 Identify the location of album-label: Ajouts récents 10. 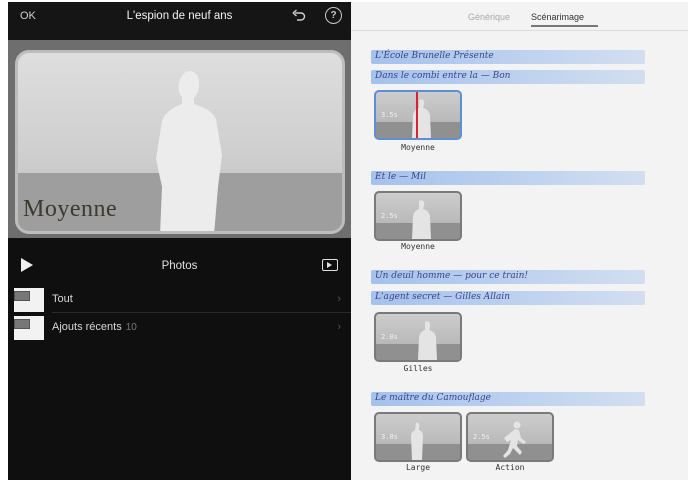
(94, 327).